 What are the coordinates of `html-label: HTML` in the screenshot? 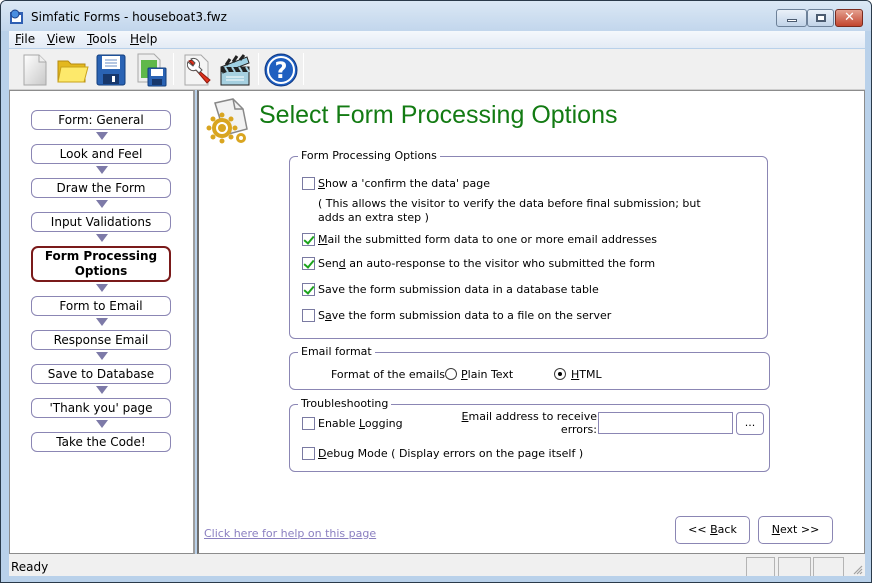 It's located at (586, 374).